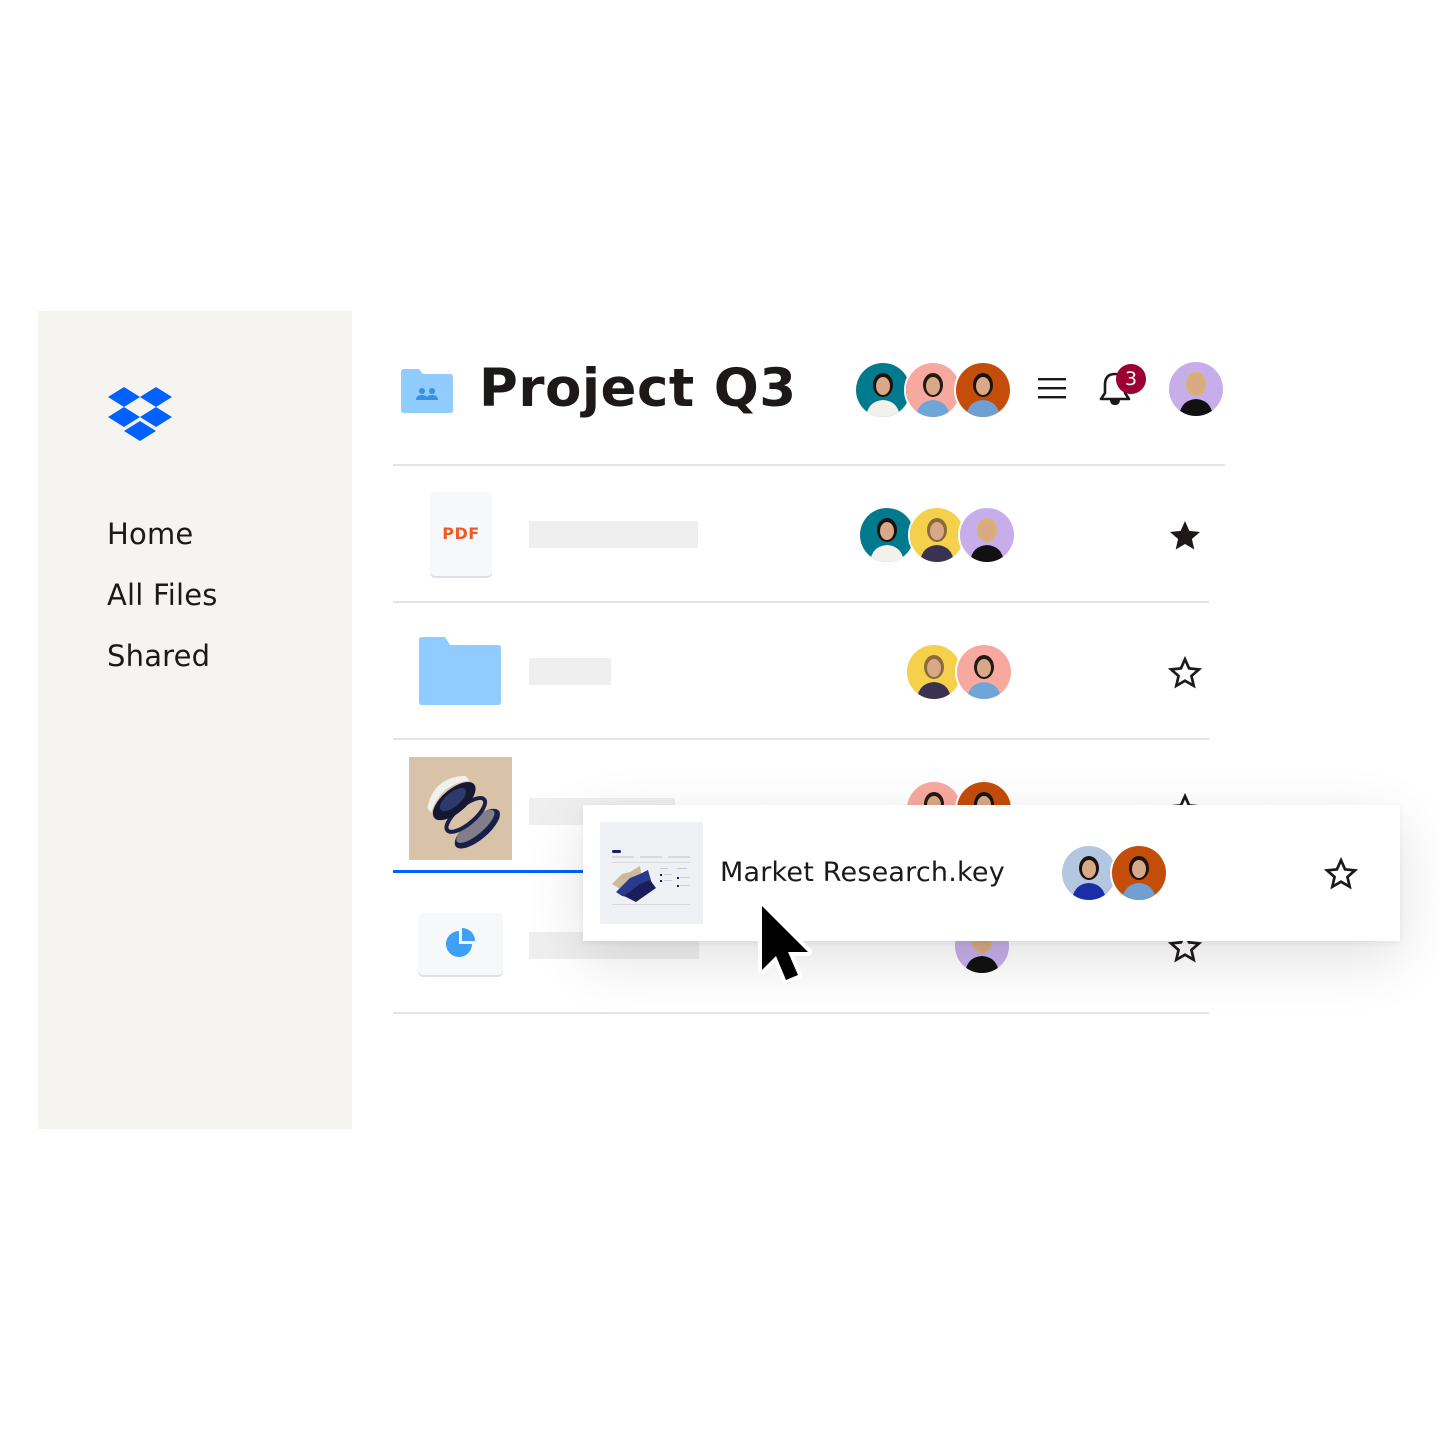  Describe the element at coordinates (460, 808) in the screenshot. I see `image-thumbnail` at that location.